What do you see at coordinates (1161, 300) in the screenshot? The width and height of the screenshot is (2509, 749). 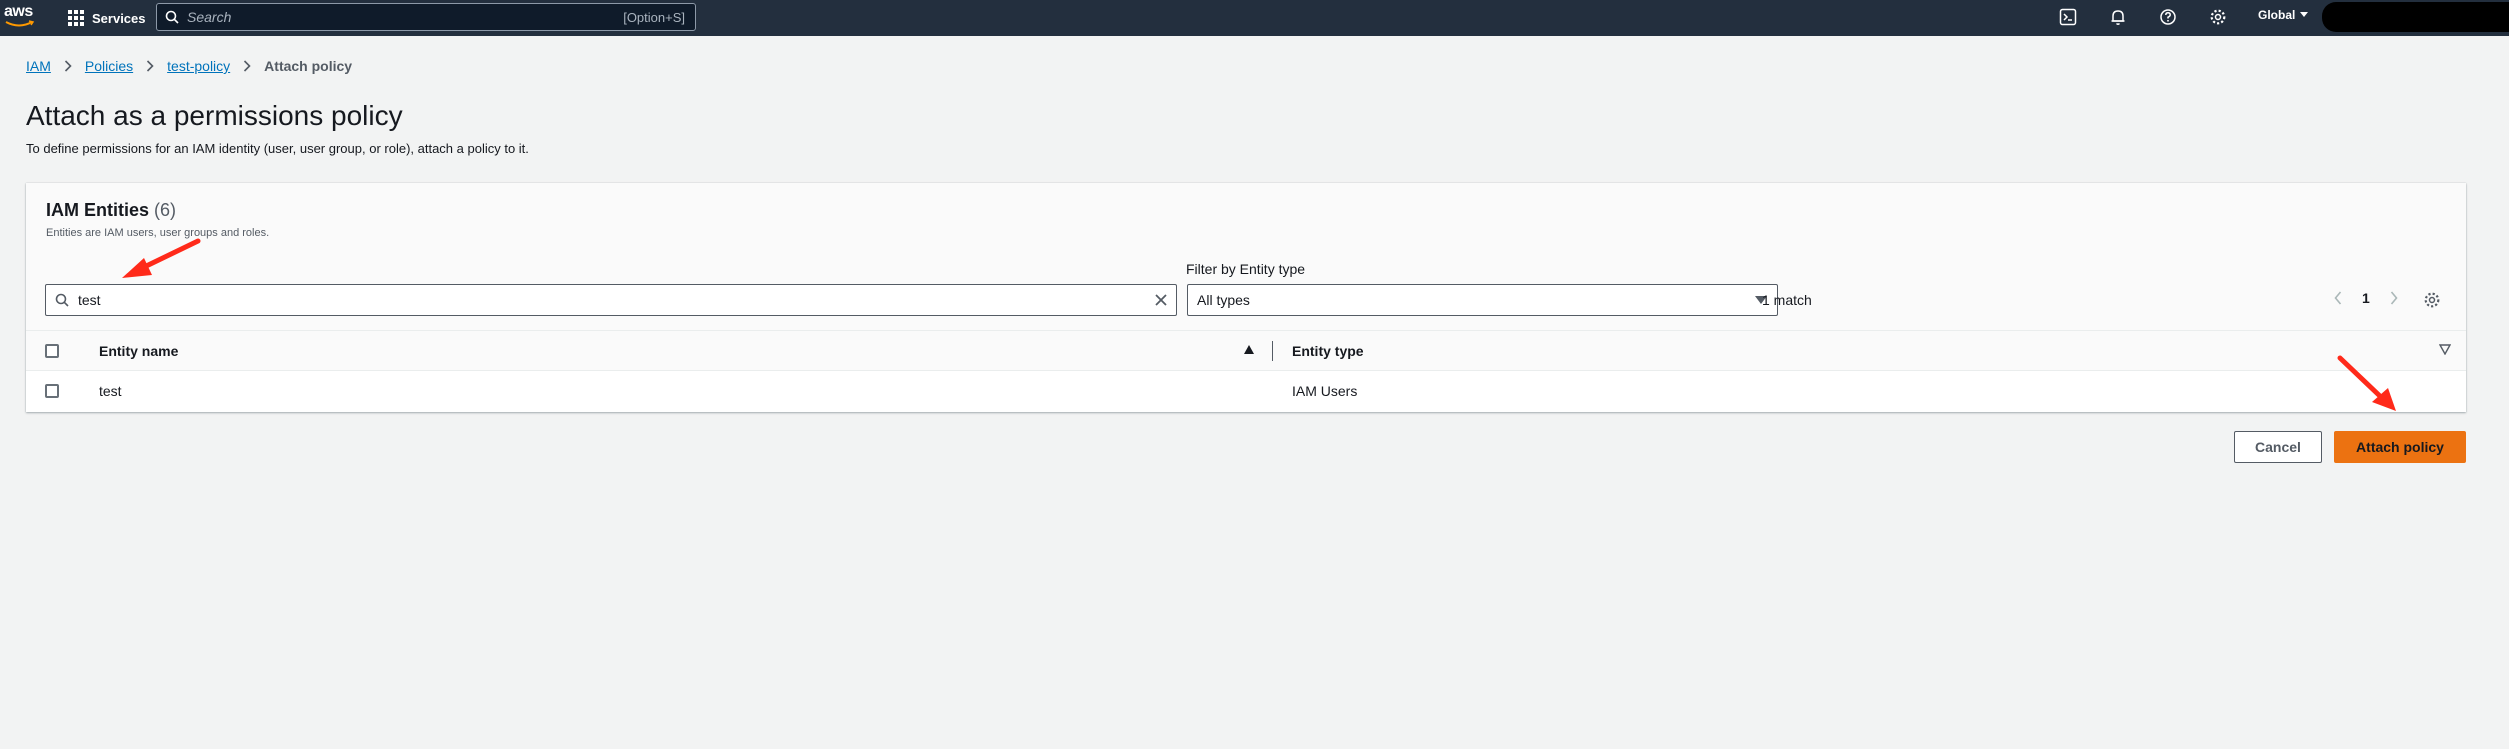 I see `clear-icon` at bounding box center [1161, 300].